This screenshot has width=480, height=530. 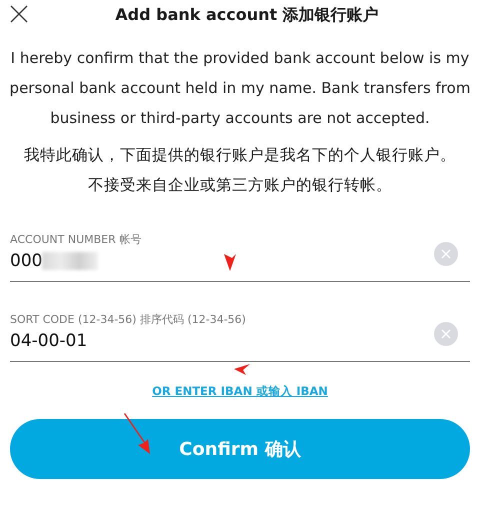 What do you see at coordinates (26, 261) in the screenshot?
I see `field-value: 000` at bounding box center [26, 261].